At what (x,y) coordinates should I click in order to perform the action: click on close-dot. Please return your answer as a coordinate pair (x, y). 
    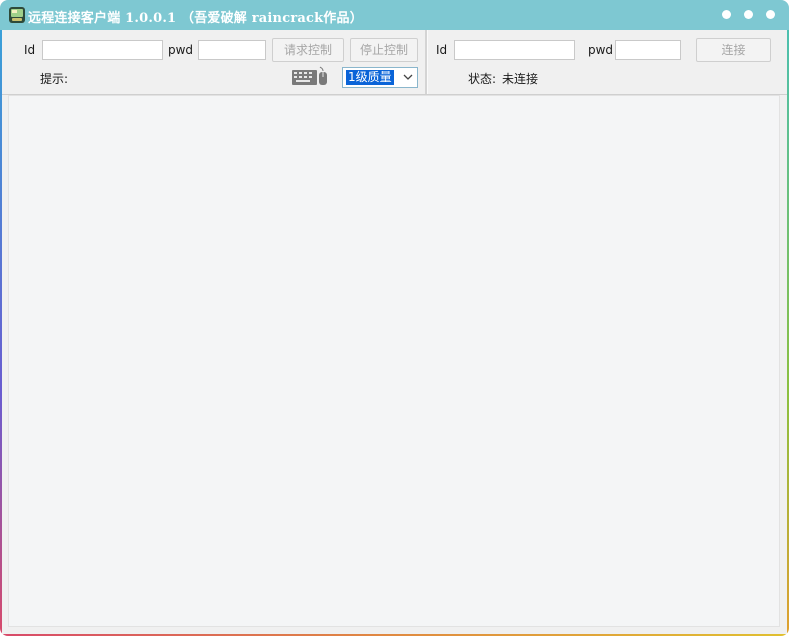
    Looking at the image, I should click on (770, 14).